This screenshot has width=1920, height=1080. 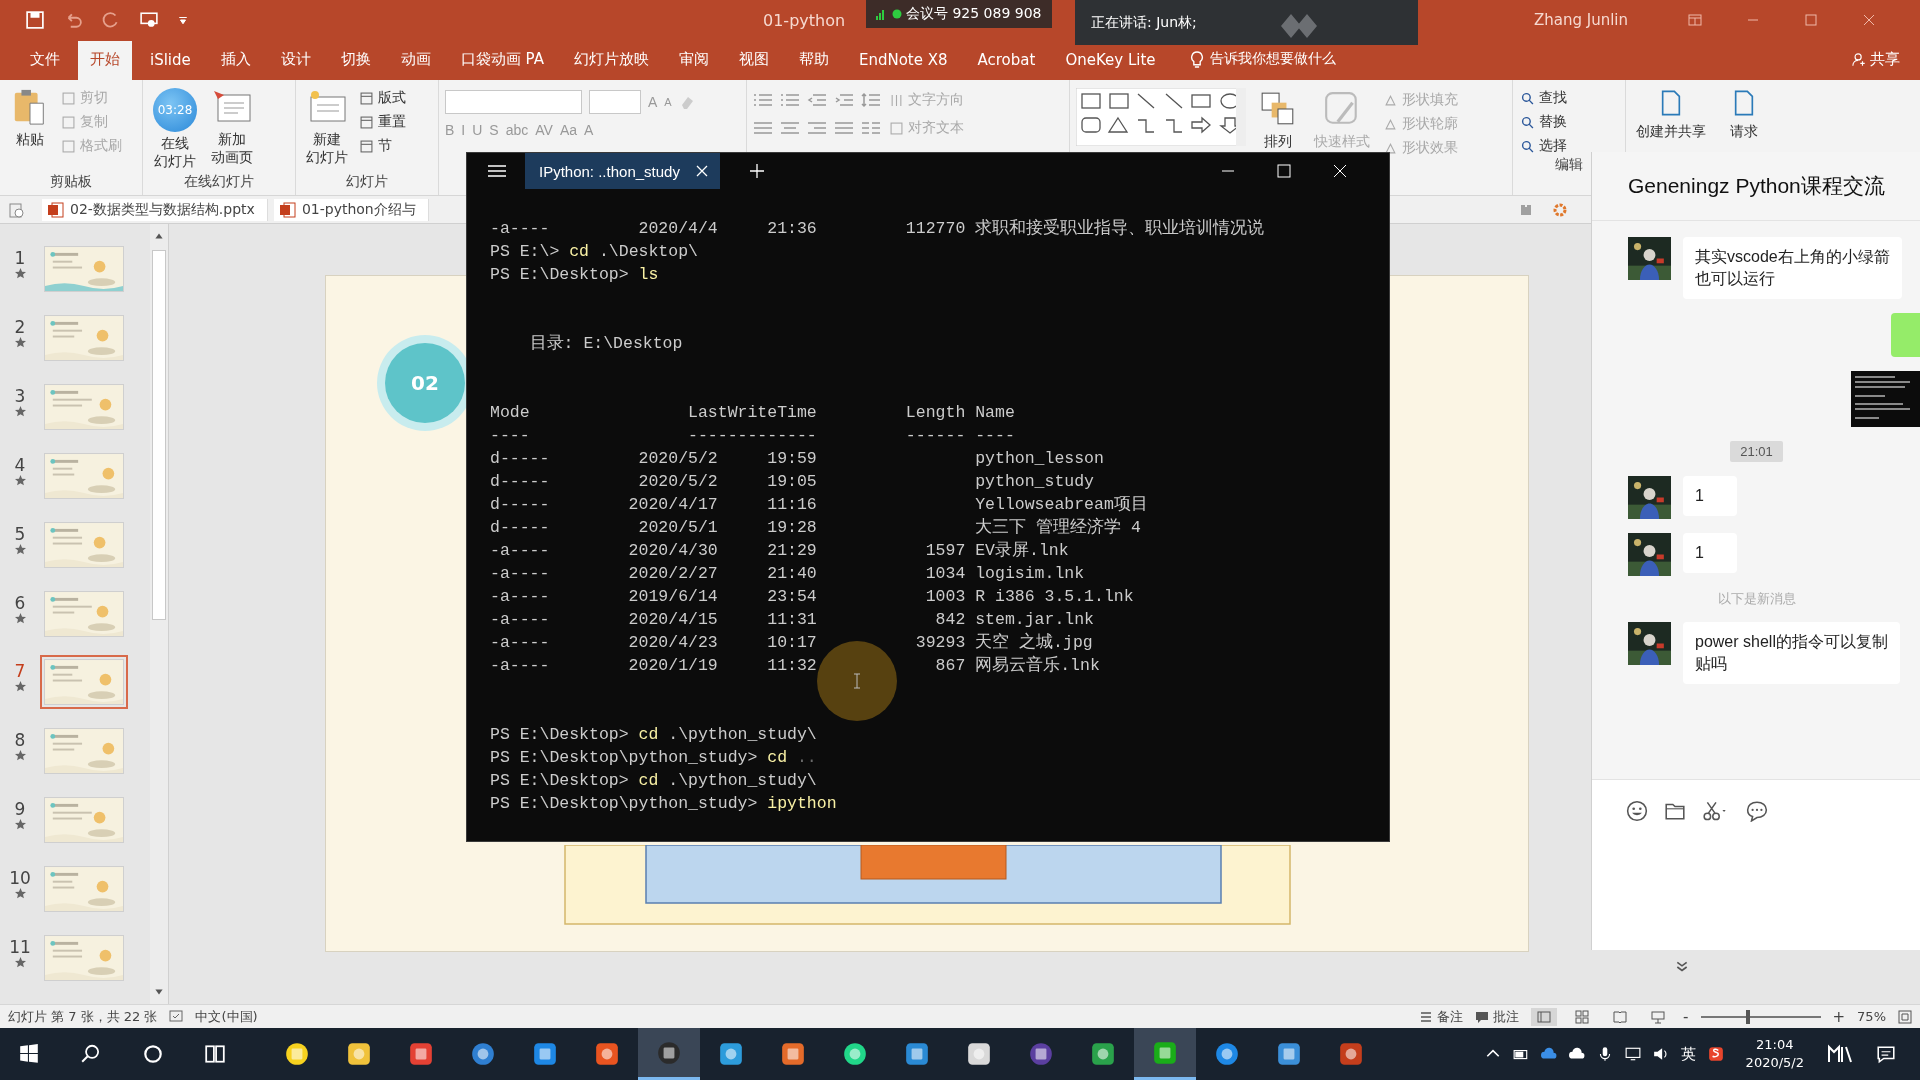 What do you see at coordinates (20, 395) in the screenshot?
I see `slide-number: 3` at bounding box center [20, 395].